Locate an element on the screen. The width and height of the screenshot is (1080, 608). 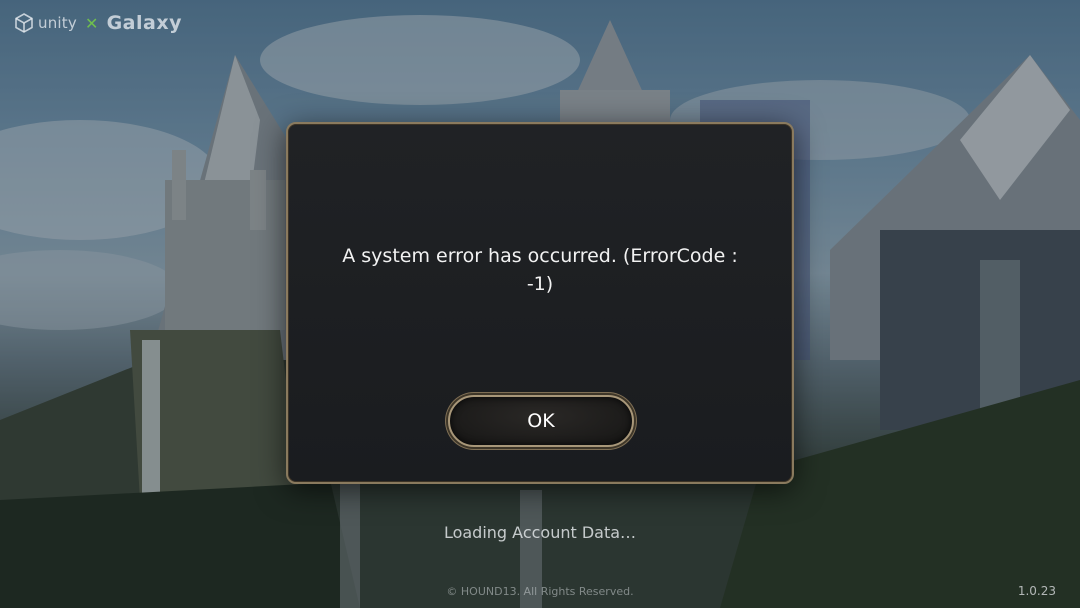
copyright-notice: © HOUND13. All Rights Reserved. is located at coordinates (540, 591).